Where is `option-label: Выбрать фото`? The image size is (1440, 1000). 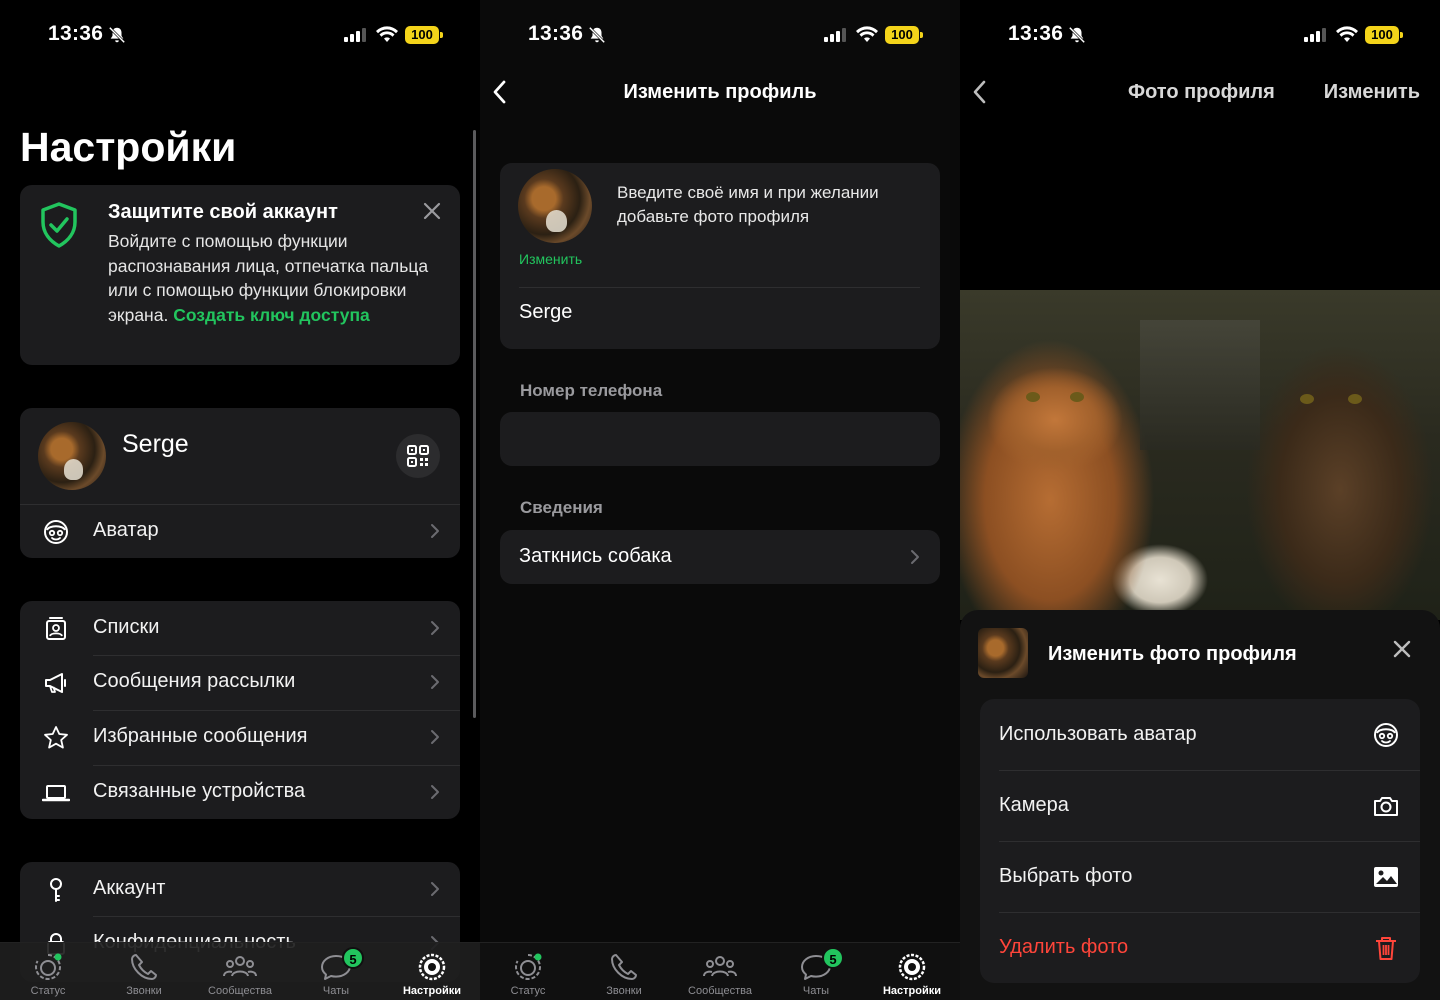
option-label: Выбрать фото is located at coordinates (1066, 876).